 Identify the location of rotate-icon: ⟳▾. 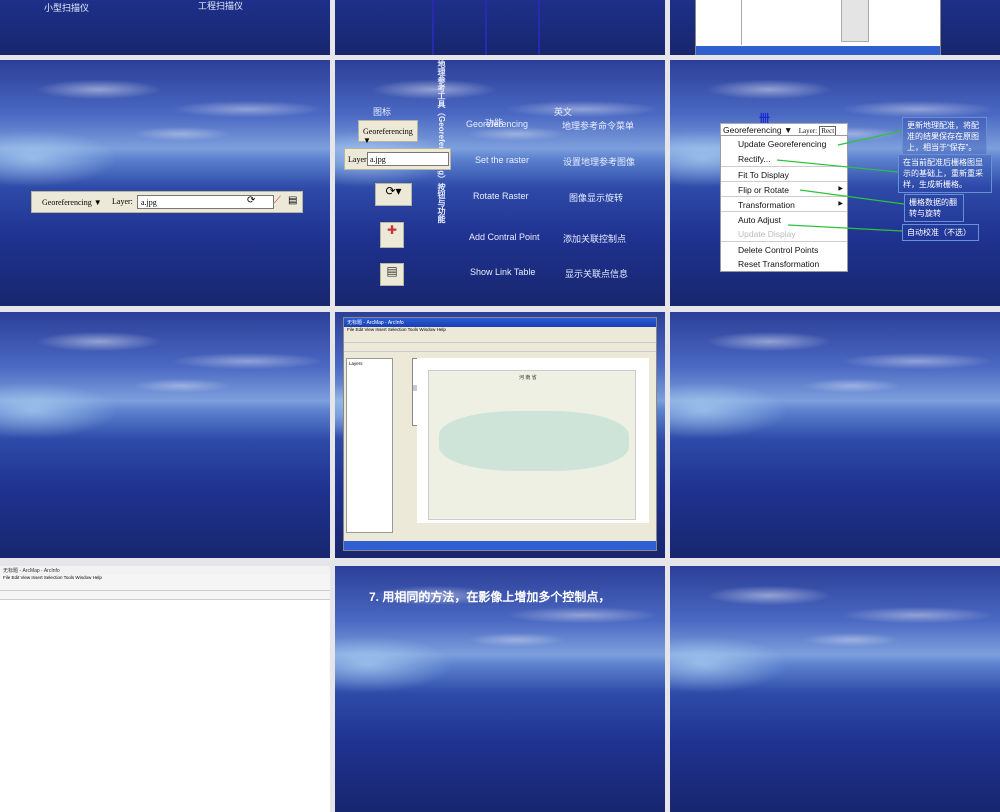
(393, 194).